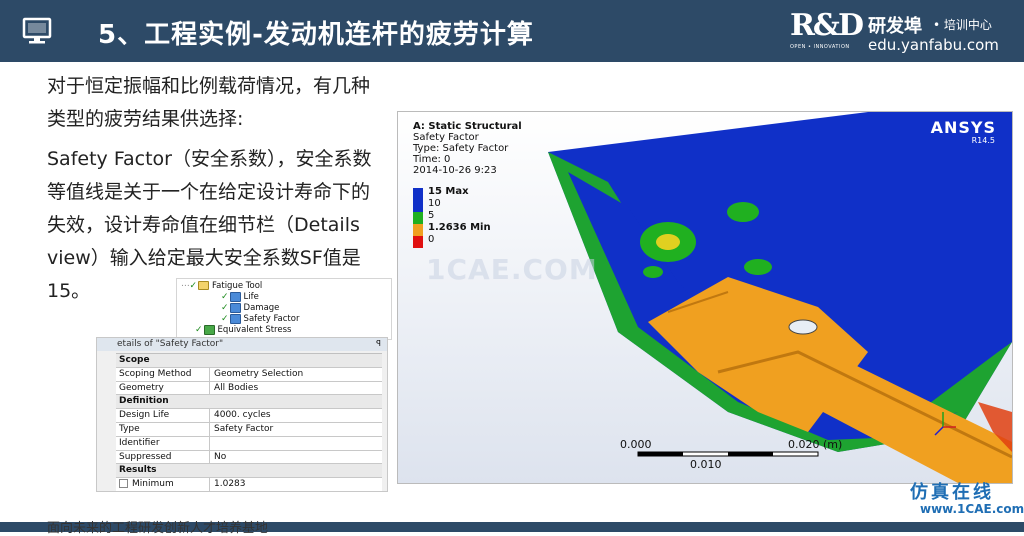 This screenshot has width=1024, height=536. I want to click on logo-url: edu.yanfabu.com, so click(933, 45).